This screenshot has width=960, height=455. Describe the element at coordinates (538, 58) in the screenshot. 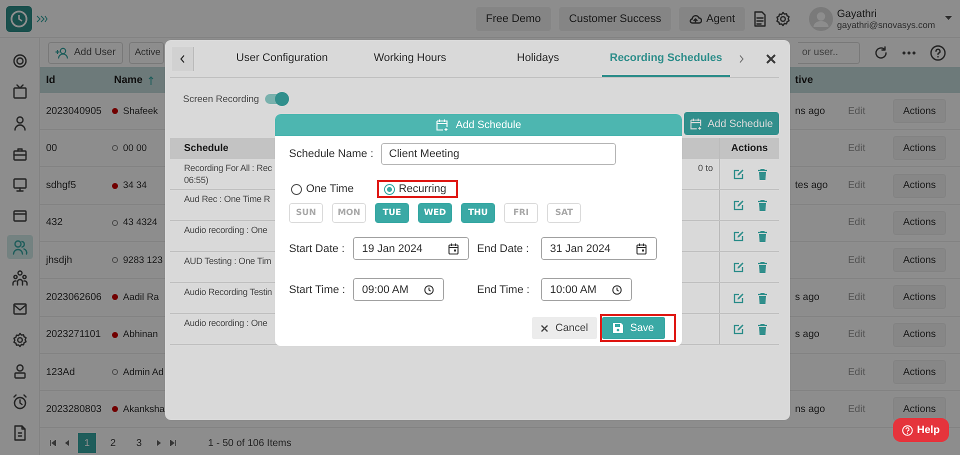

I see `tab: Holidays` at that location.